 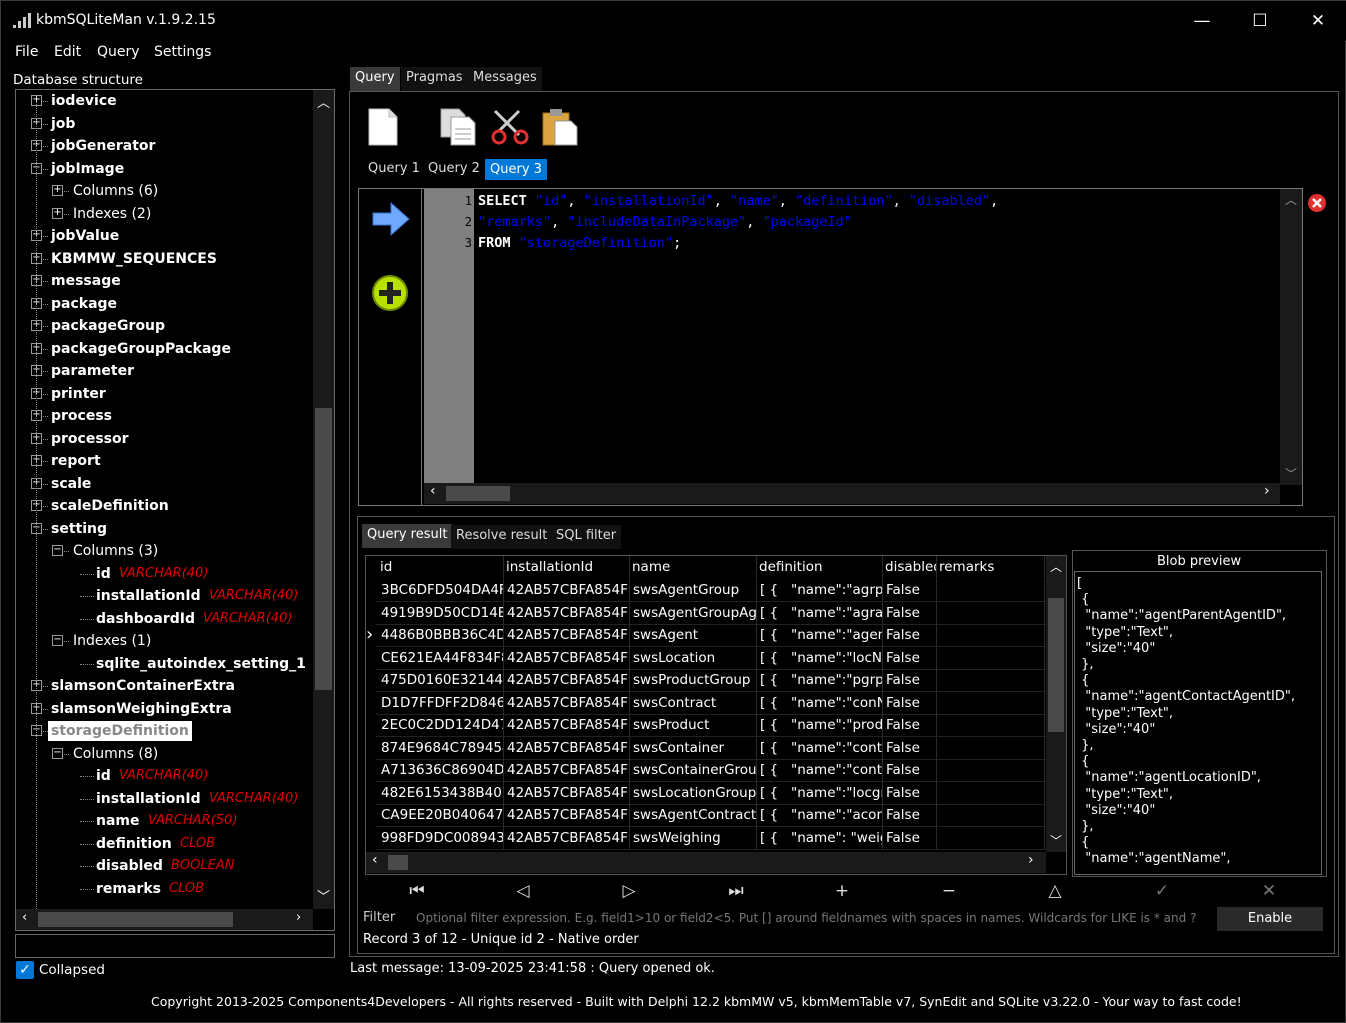 What do you see at coordinates (407, 536) in the screenshot?
I see `tab-query-result: Query result` at bounding box center [407, 536].